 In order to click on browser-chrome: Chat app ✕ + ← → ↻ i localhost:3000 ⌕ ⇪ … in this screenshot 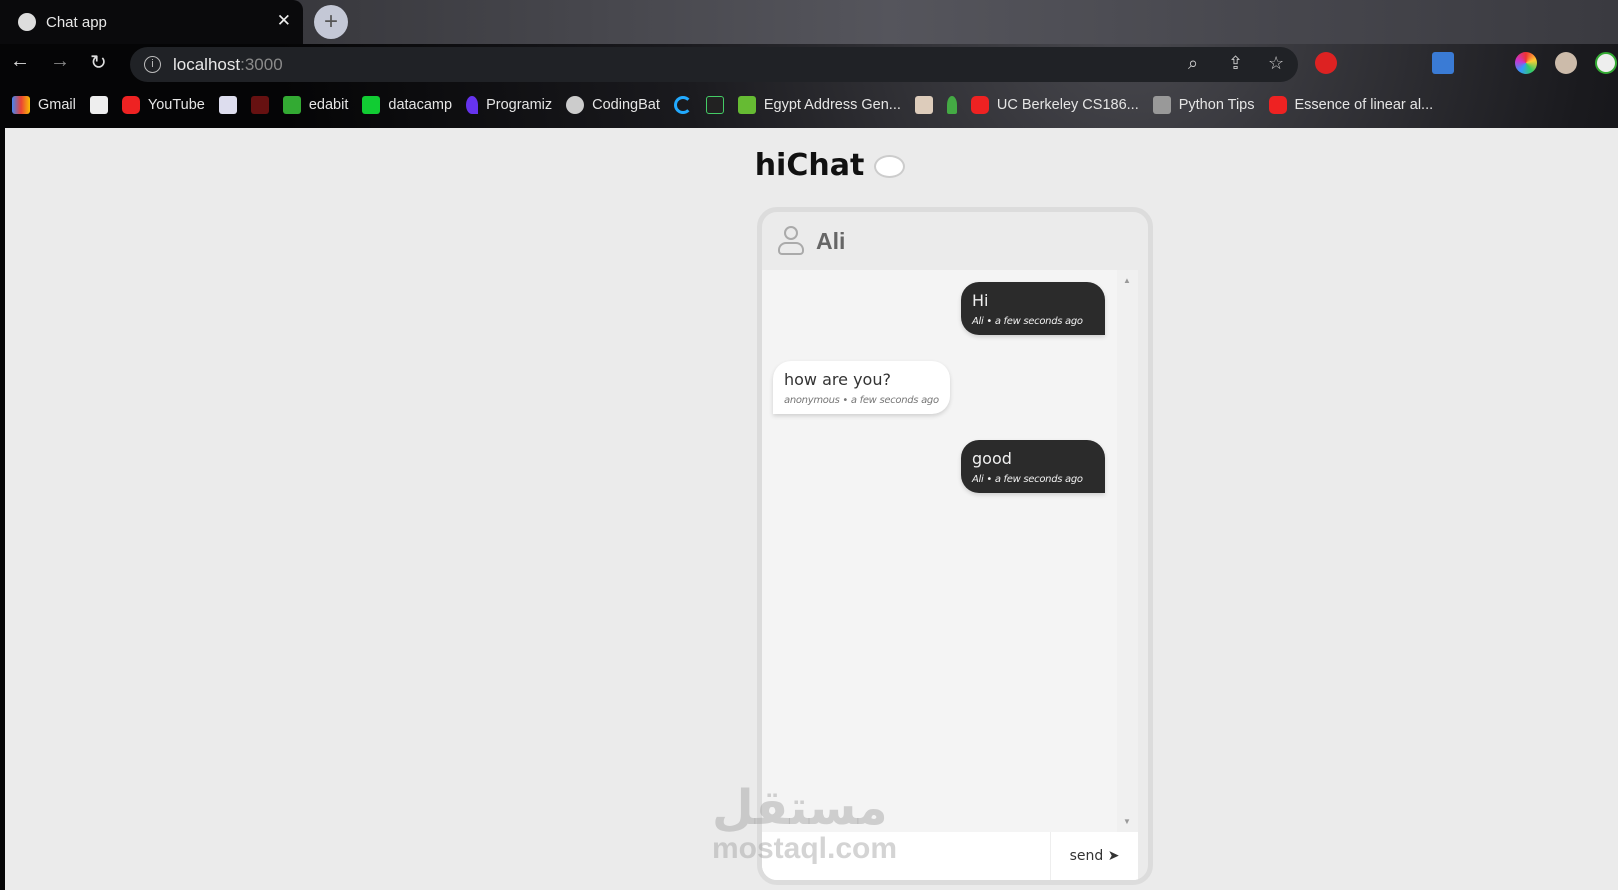, I will do `click(809, 64)`.